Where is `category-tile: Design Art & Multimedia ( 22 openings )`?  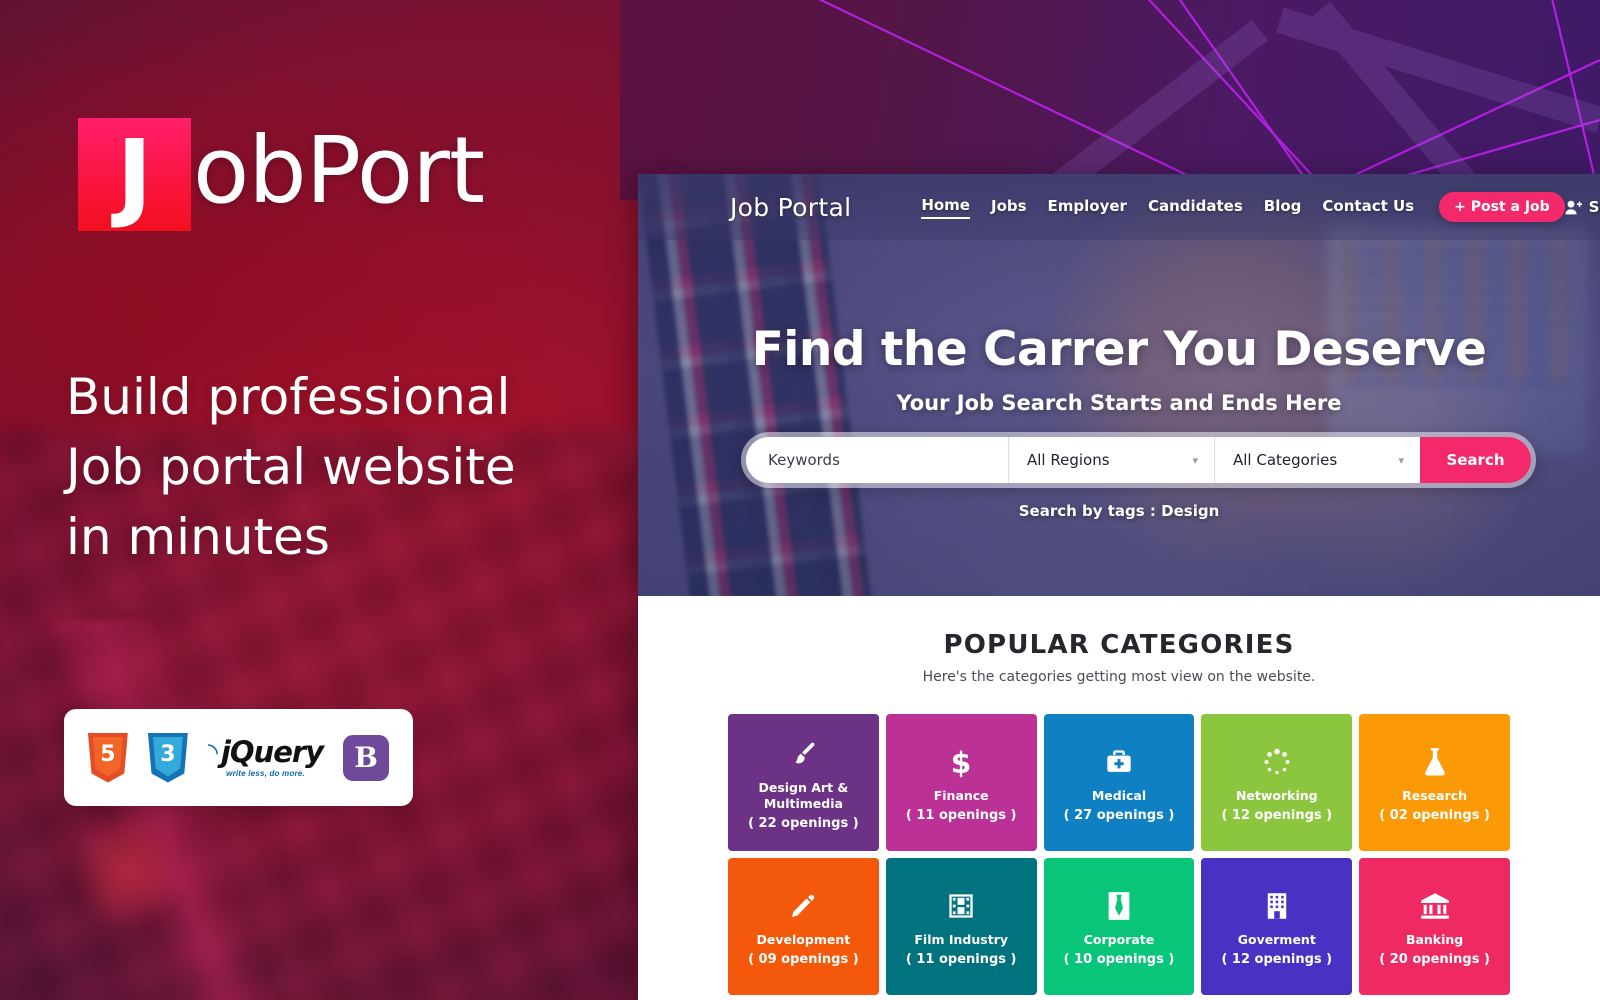
category-tile: Design Art & Multimedia ( 22 openings ) is located at coordinates (803, 782).